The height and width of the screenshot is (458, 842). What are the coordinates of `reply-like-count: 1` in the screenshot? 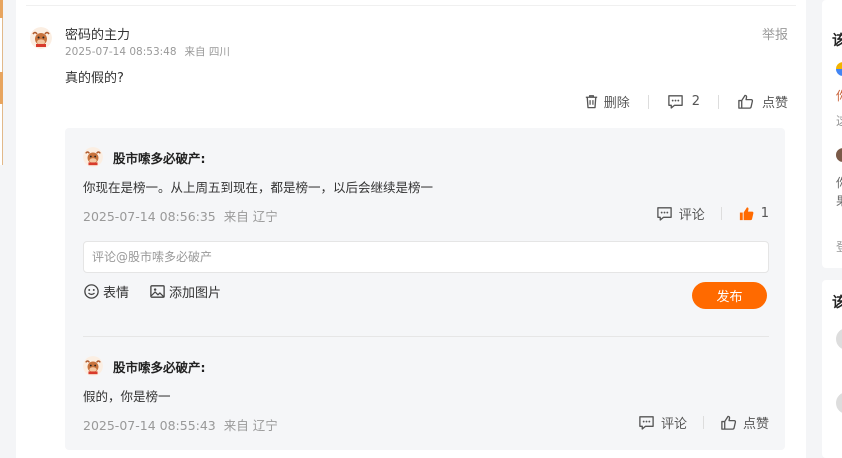 It's located at (764, 213).